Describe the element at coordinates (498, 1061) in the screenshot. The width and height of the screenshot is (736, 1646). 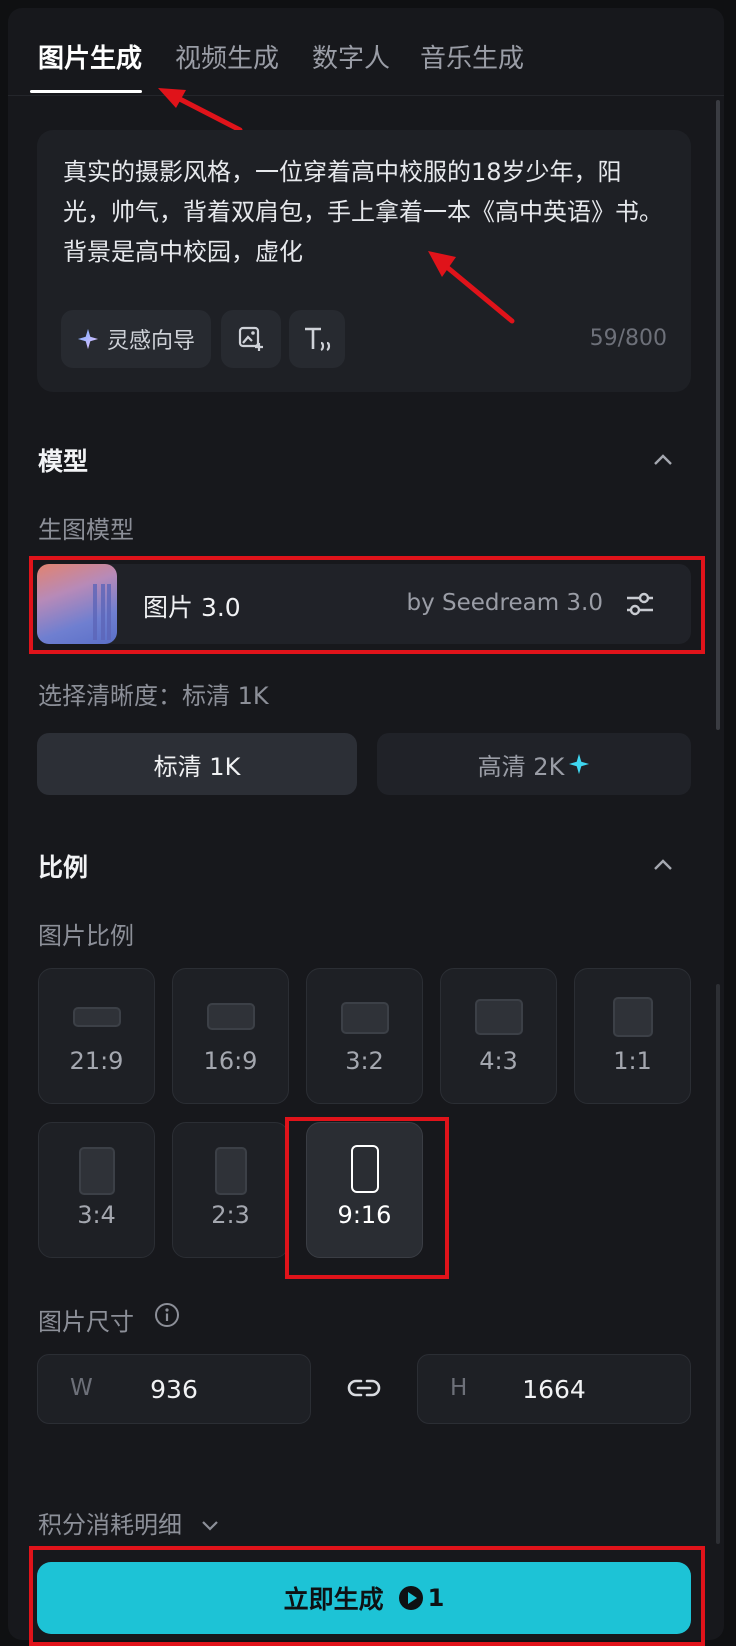
I see `ratio-label: 4:3` at that location.